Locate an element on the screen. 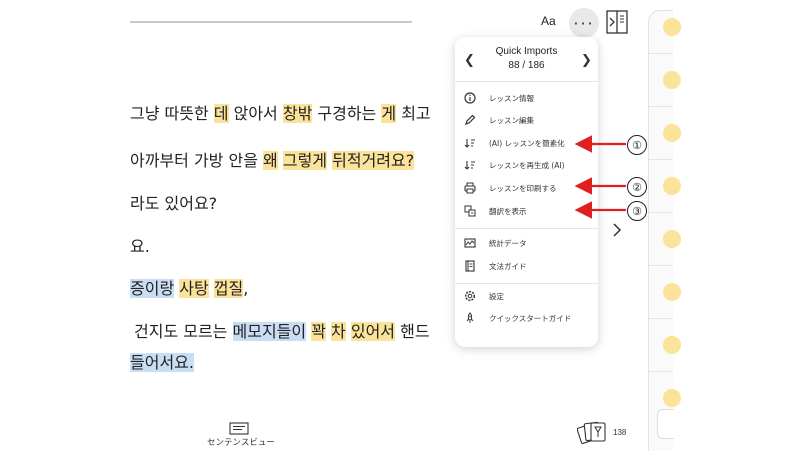 This screenshot has width=800, height=451. highlighted-word: 있어서 is located at coordinates (373, 331).